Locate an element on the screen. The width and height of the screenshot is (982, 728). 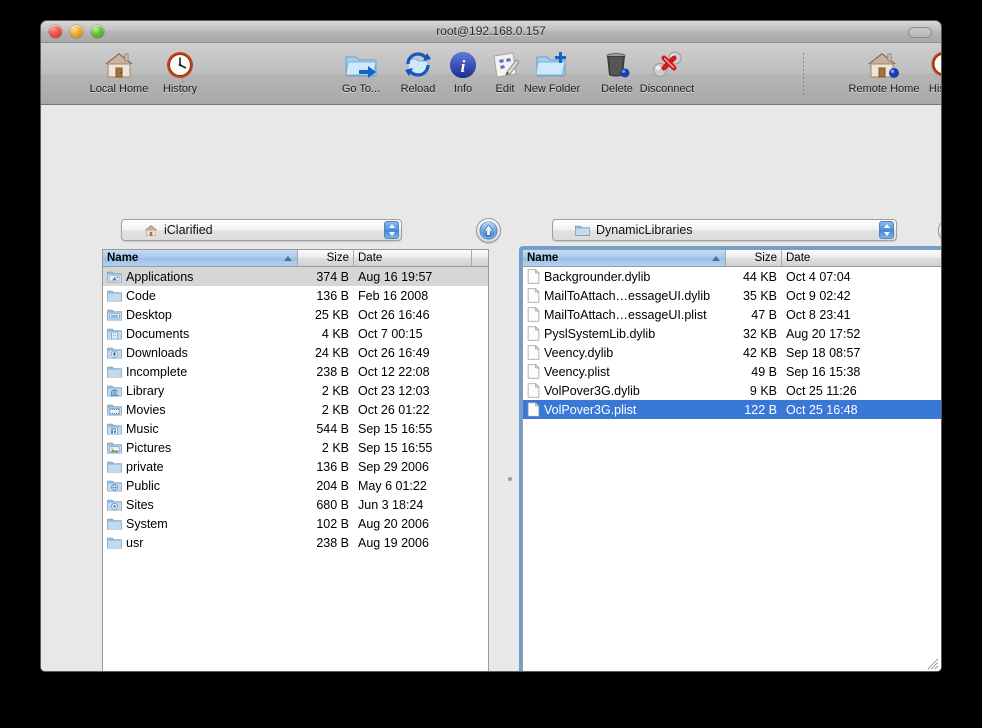
table-row: Applications 374 B Aug 16 19:57 is located at coordinates (295, 276).